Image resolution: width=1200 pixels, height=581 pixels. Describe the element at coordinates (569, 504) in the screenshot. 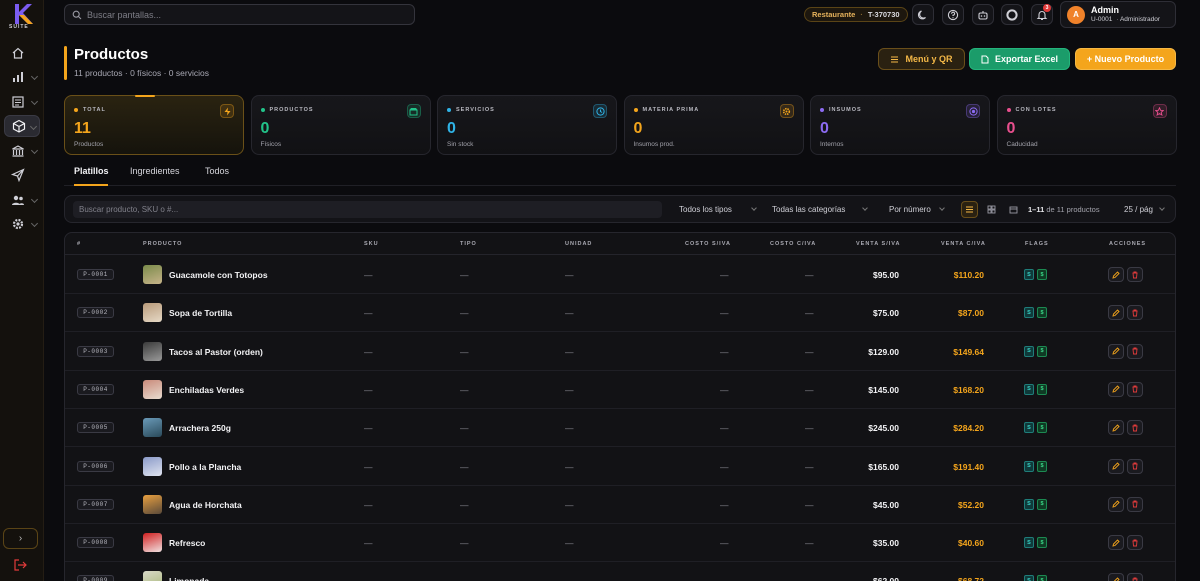

I see `product-unidad: —` at that location.